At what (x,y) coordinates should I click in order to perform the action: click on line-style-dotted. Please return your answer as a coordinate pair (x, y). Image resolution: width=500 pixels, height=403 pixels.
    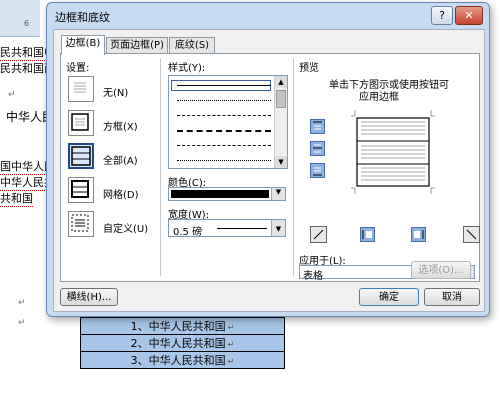
    Looking at the image, I should click on (224, 100).